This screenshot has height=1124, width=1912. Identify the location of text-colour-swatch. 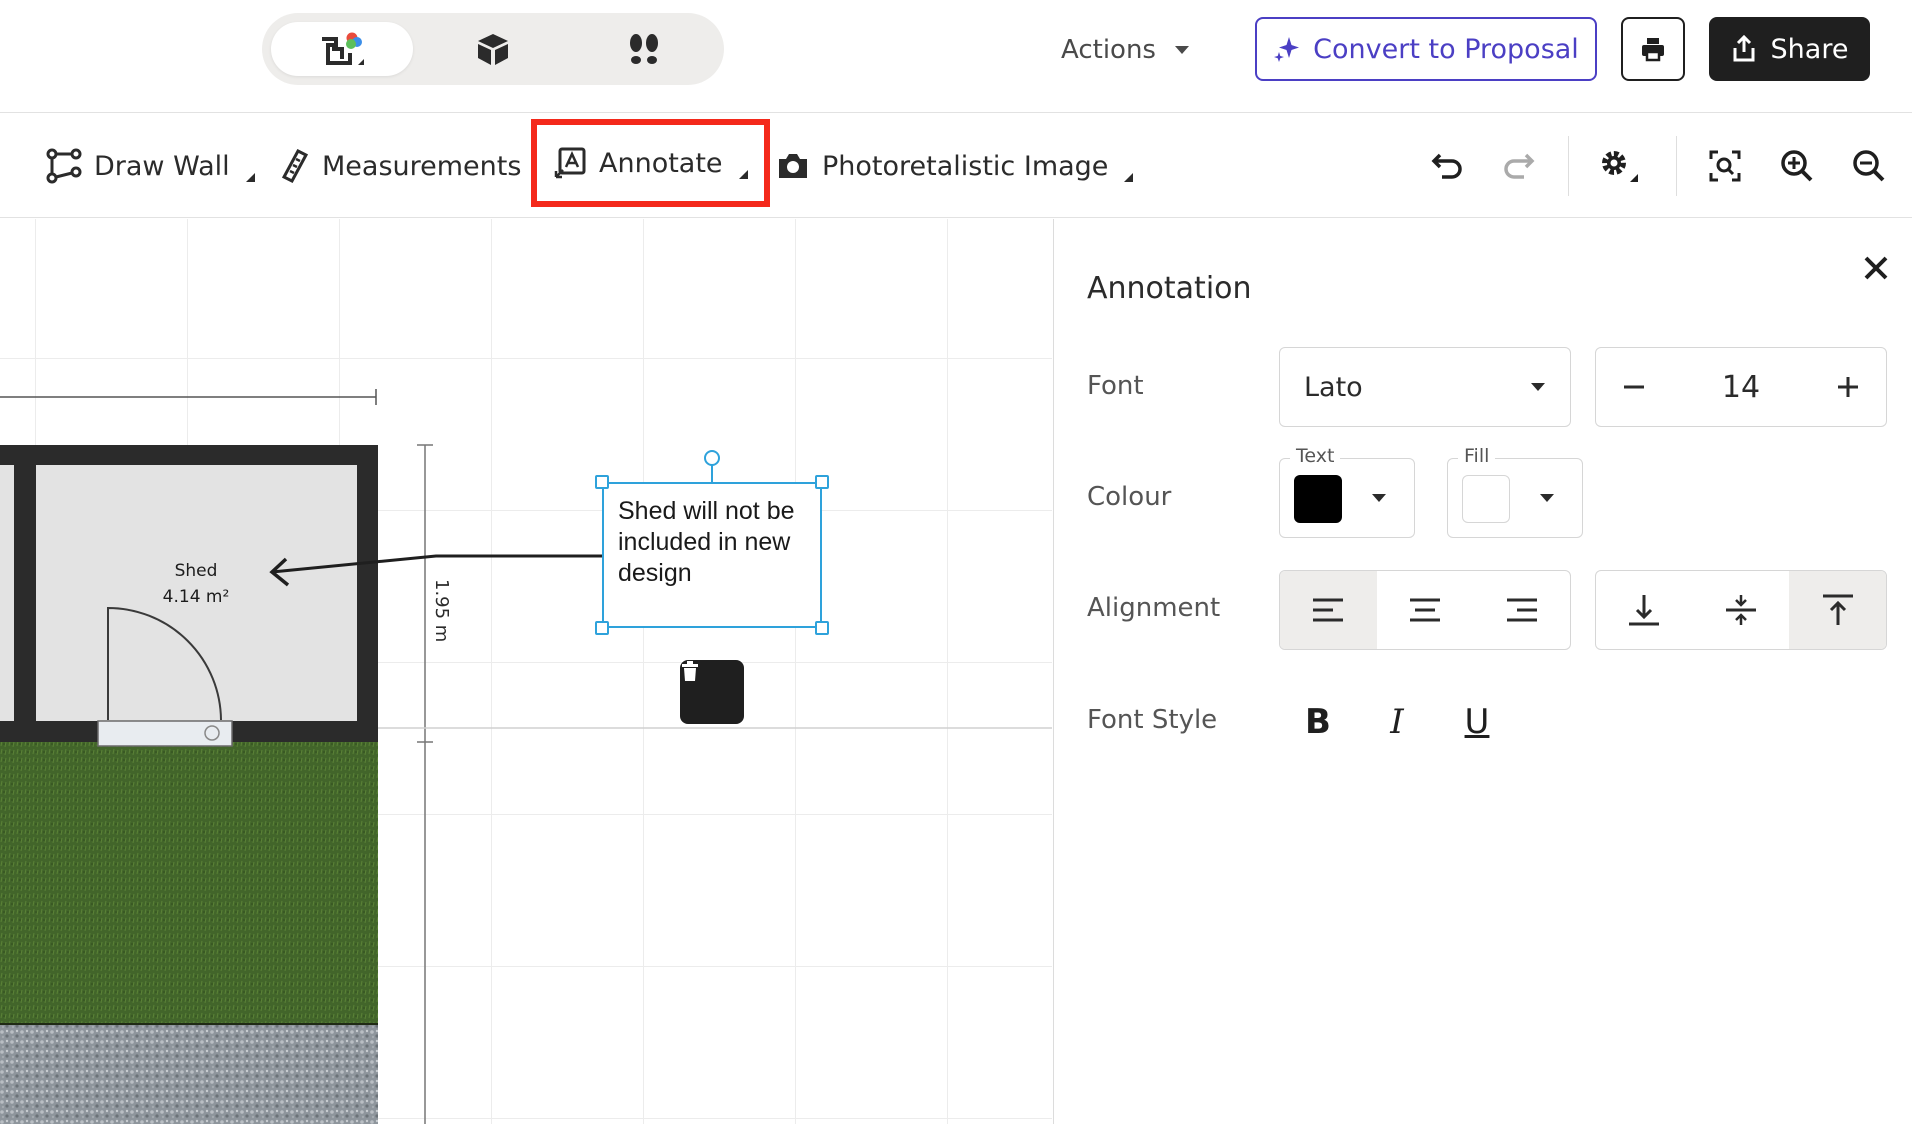
(1318, 499).